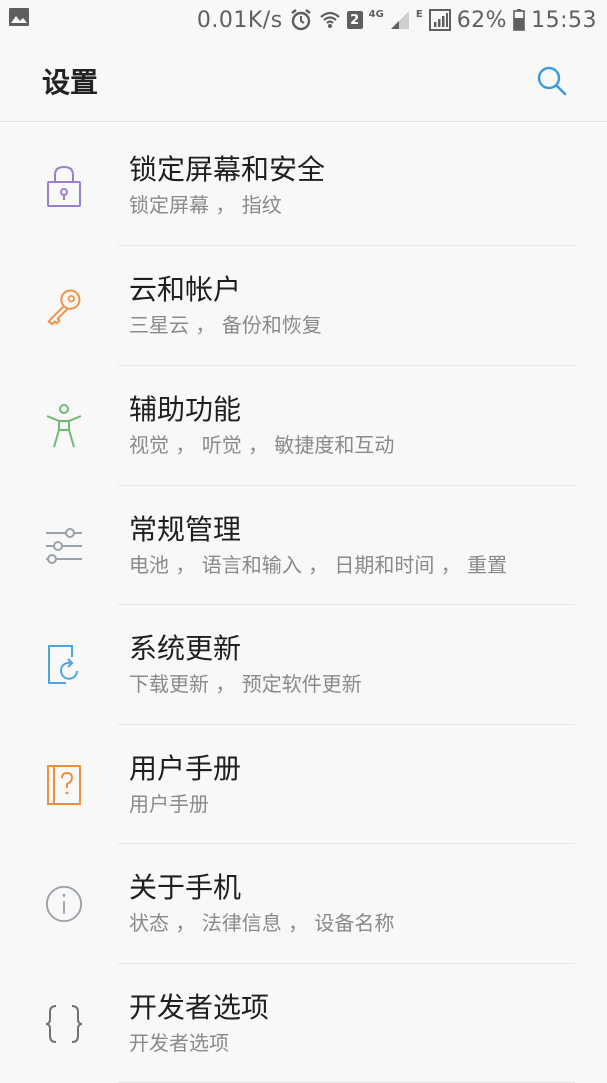  What do you see at coordinates (185, 409) in the screenshot?
I see `settings-item-title: 辅助功能` at bounding box center [185, 409].